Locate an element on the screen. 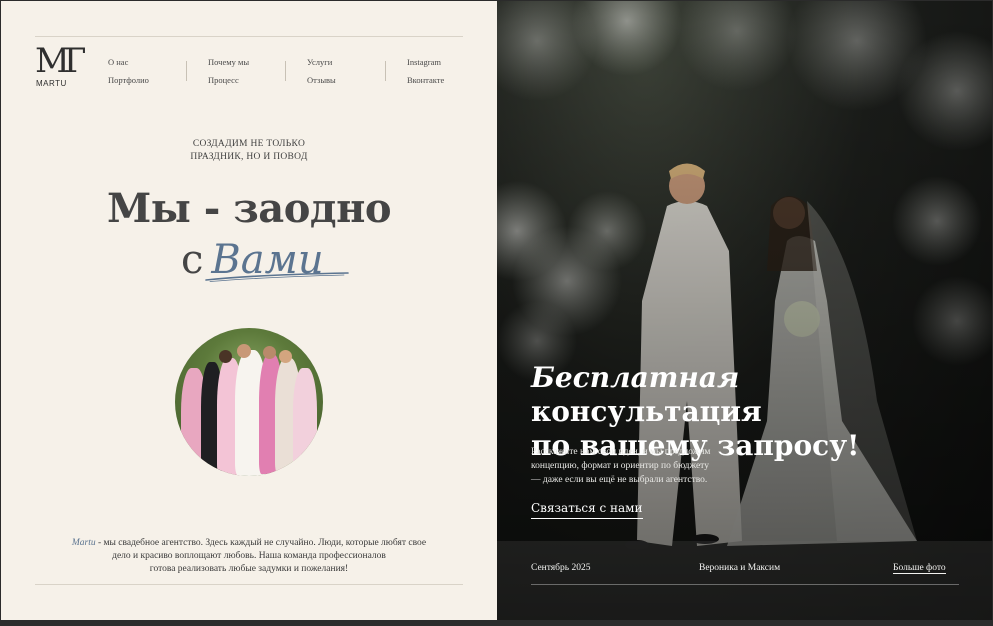  nav-column-1: О нас Портфолио is located at coordinates (128, 73).